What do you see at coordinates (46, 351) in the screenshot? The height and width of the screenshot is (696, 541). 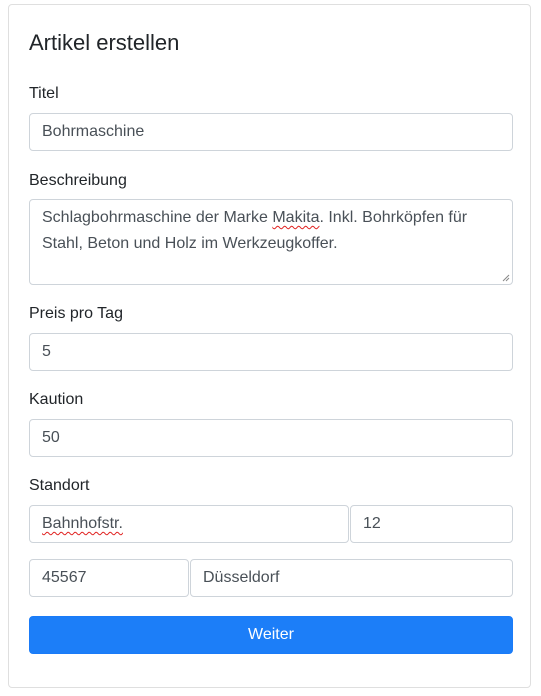 I see `price-input-value: 5` at bounding box center [46, 351].